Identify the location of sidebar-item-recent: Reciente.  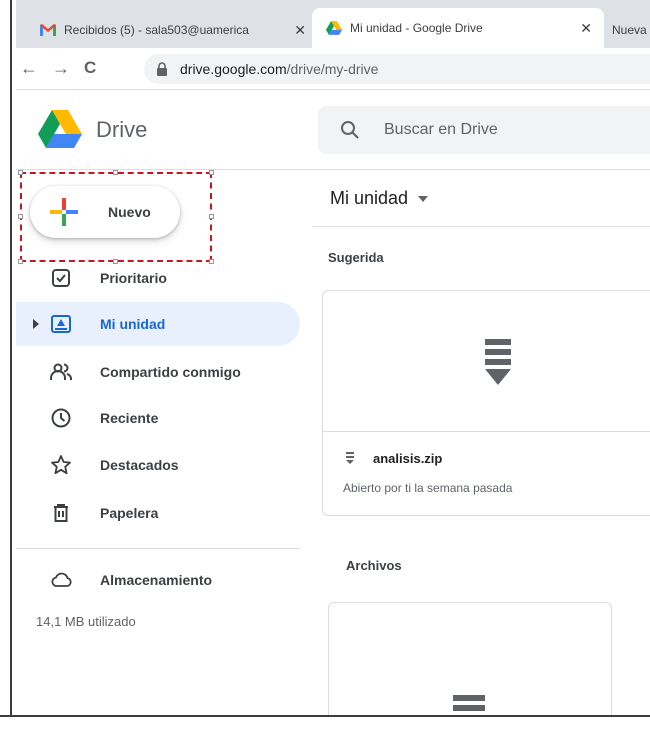
(156, 418).